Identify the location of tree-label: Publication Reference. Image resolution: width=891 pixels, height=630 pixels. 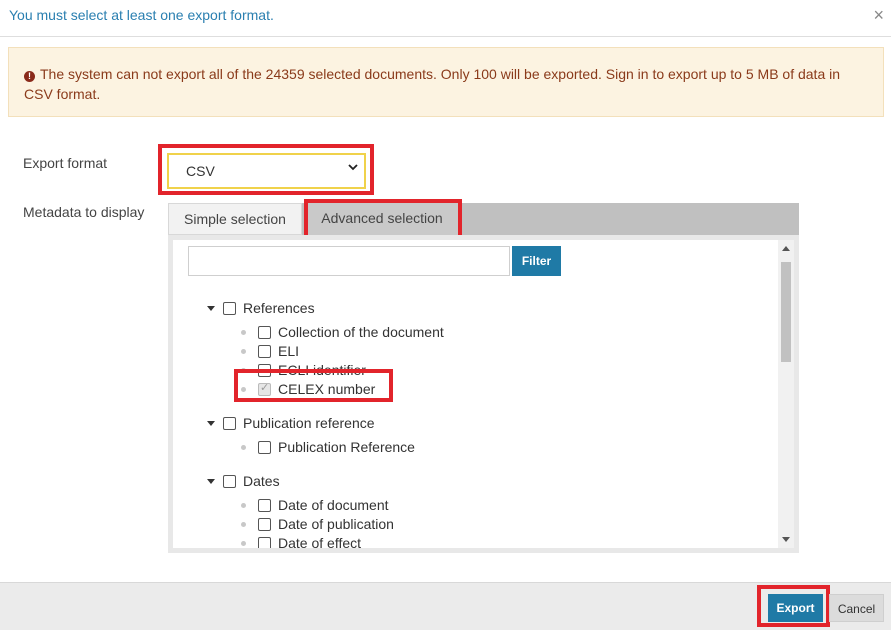
(346, 447).